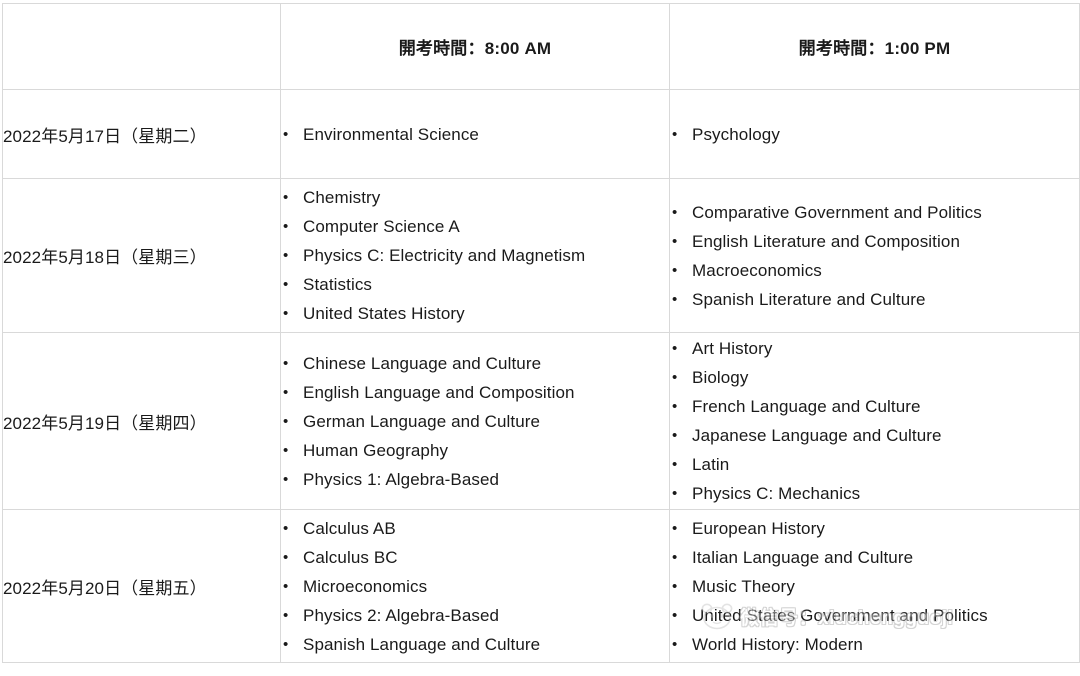 The height and width of the screenshot is (676, 1080). Describe the element at coordinates (874, 348) in the screenshot. I see `list-item: Art History` at that location.